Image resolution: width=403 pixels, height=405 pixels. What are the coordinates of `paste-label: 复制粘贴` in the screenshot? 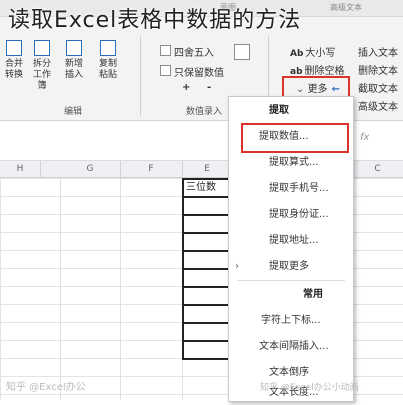 It's located at (107, 69).